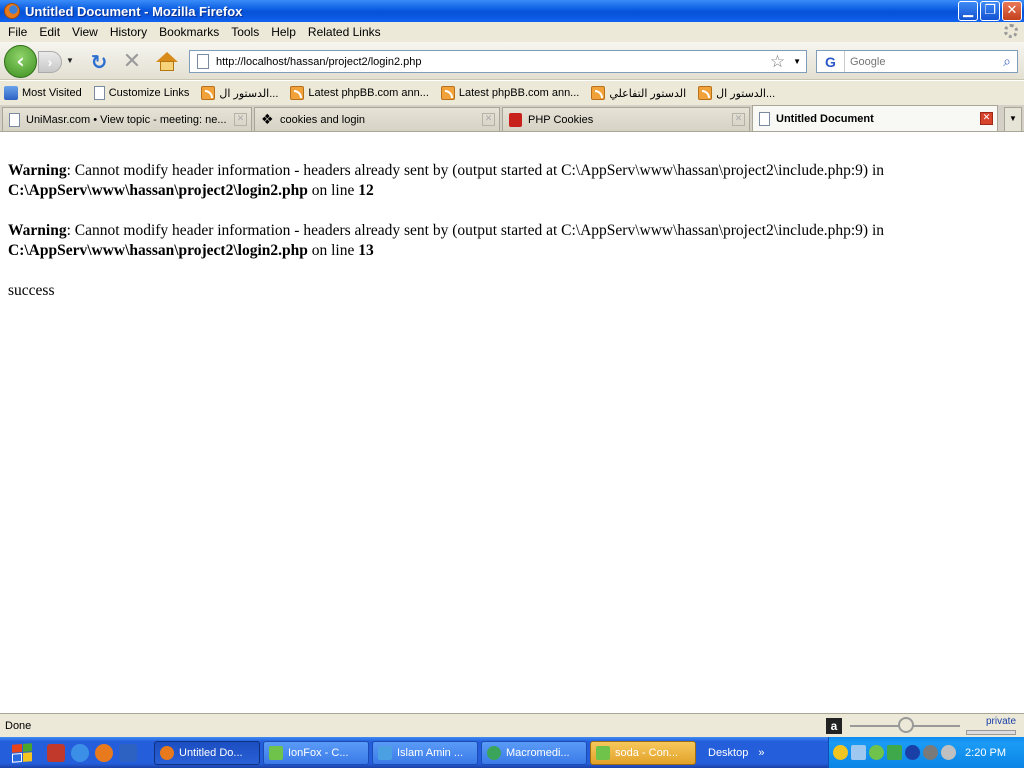 This screenshot has height=768, width=1024. What do you see at coordinates (921, 61) in the screenshot?
I see `search-input` at bounding box center [921, 61].